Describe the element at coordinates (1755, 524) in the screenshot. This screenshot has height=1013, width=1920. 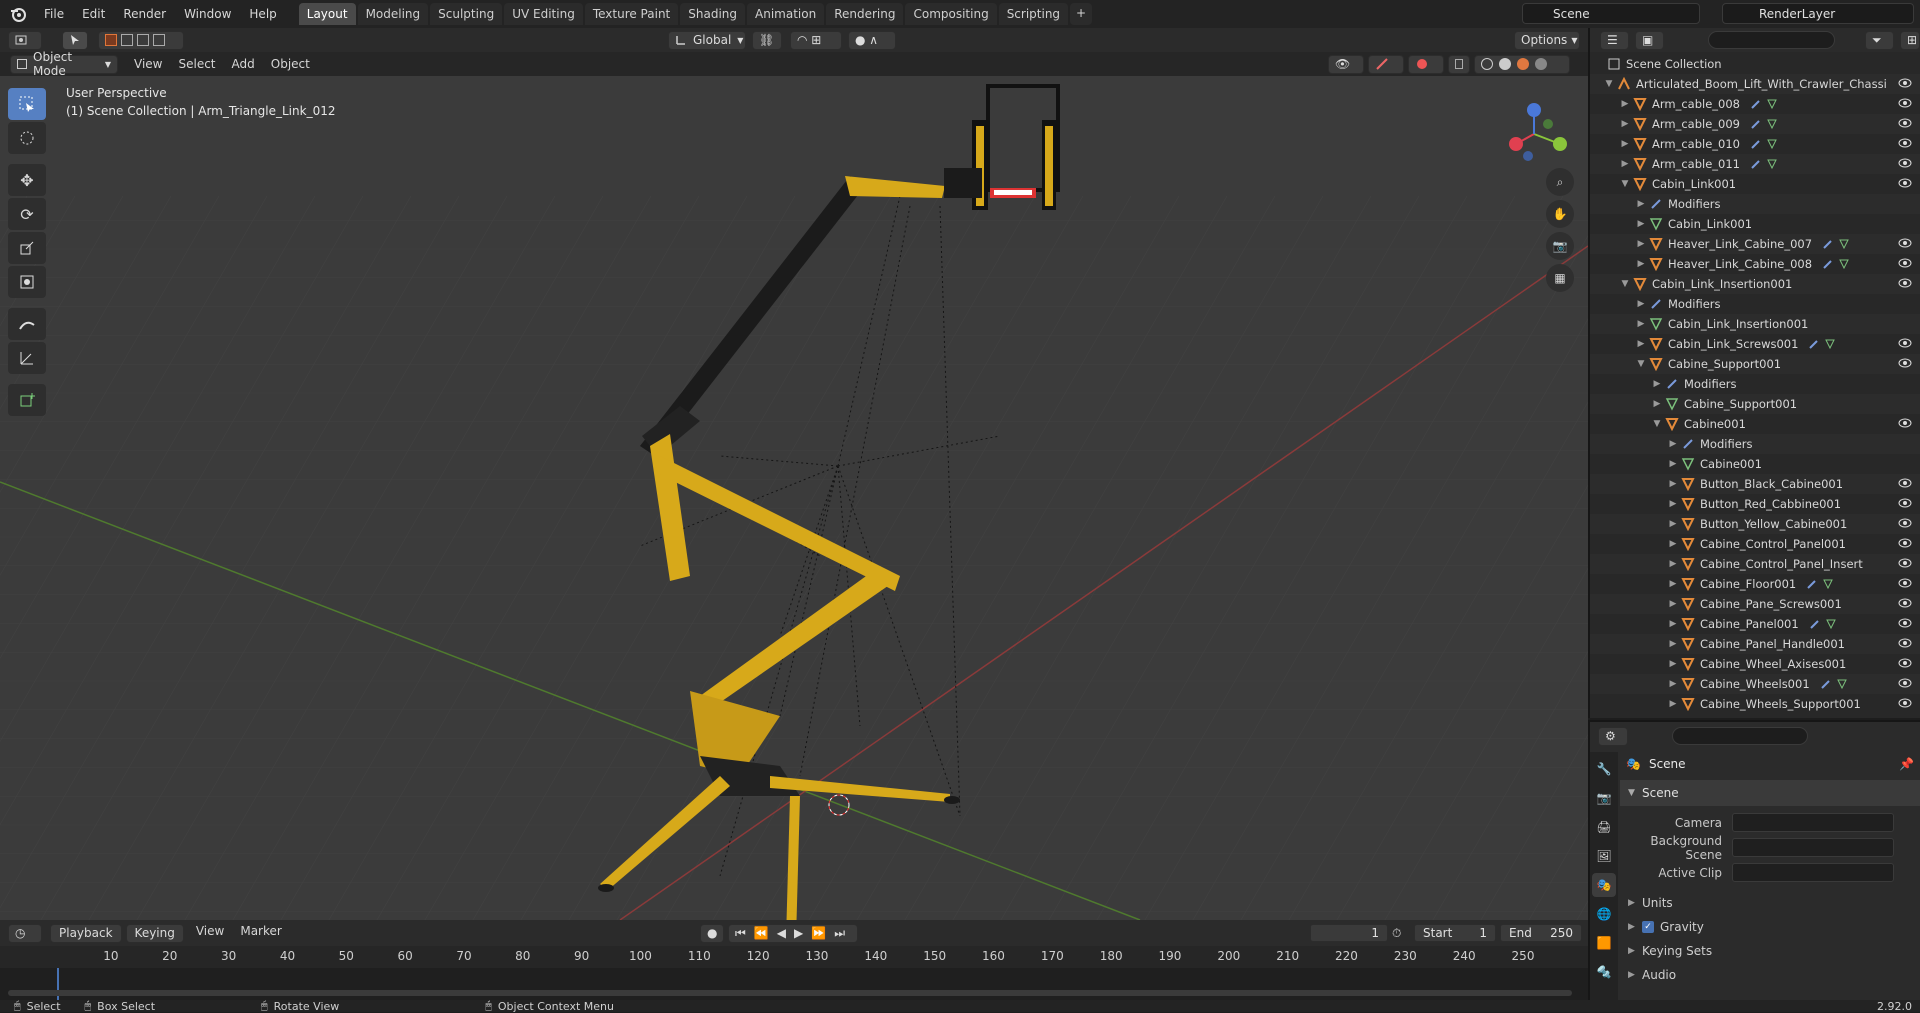
I see `outliner-row: ▶ Button_Yellow_Cabine001` at that location.